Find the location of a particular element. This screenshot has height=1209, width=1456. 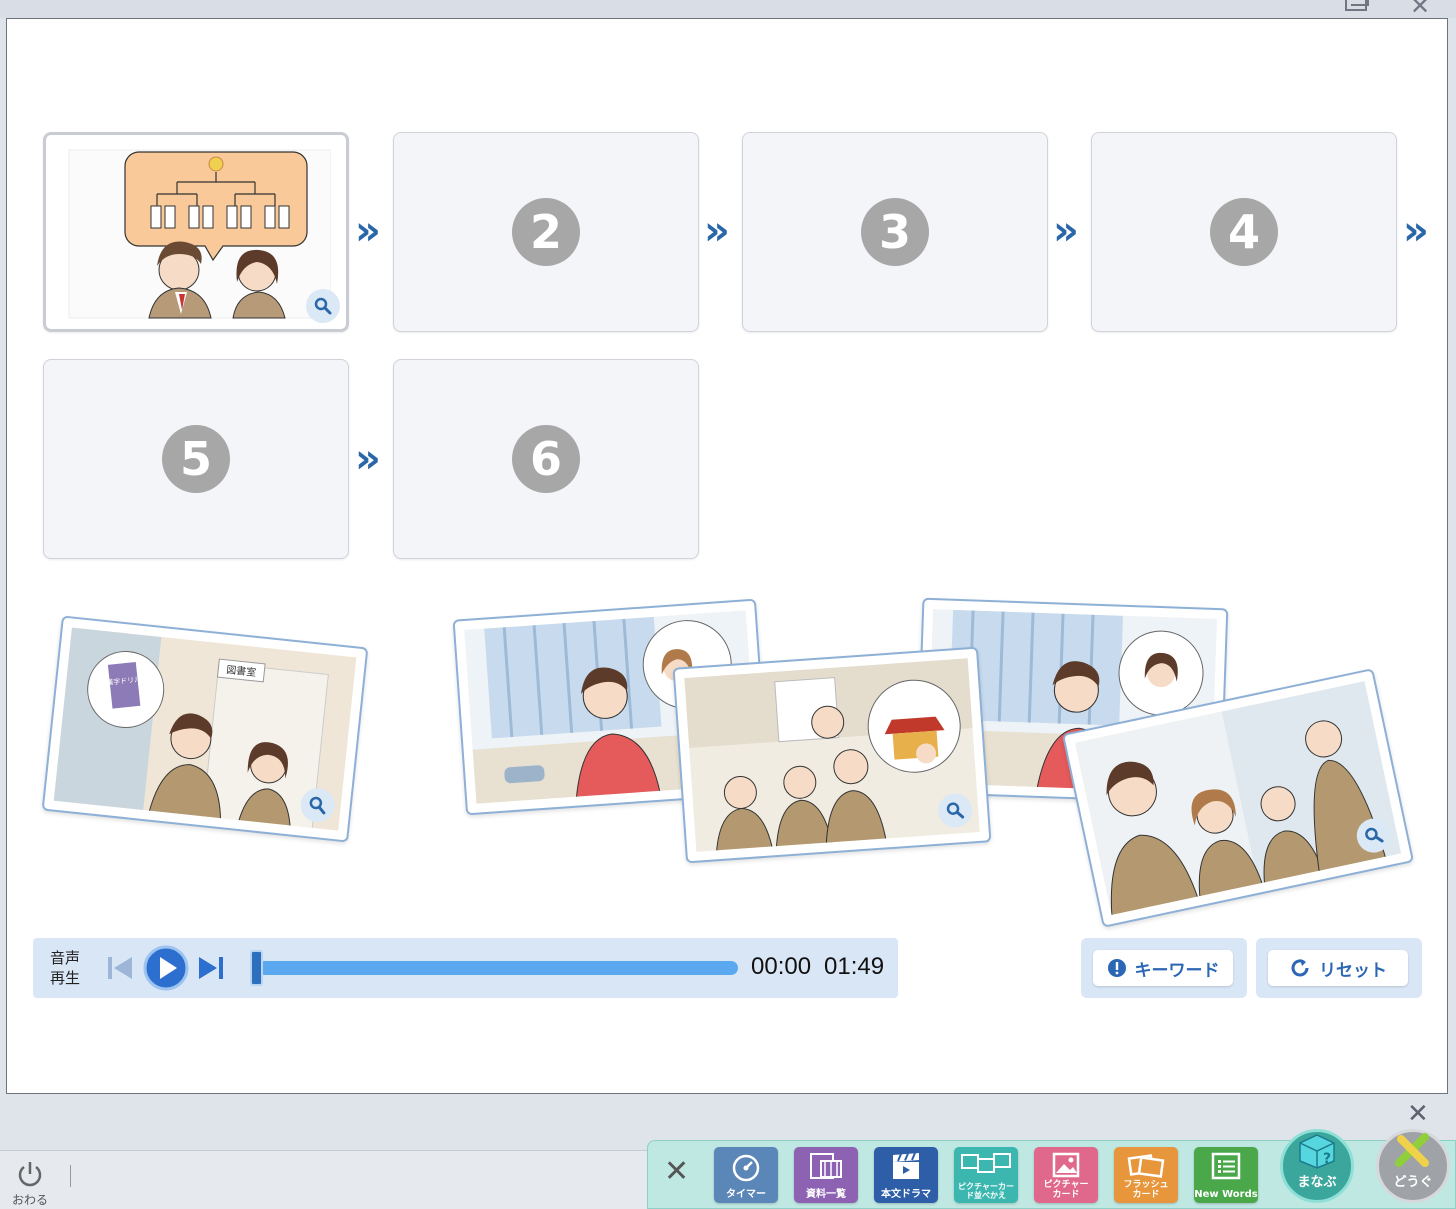

picture-card is located at coordinates (832, 755).